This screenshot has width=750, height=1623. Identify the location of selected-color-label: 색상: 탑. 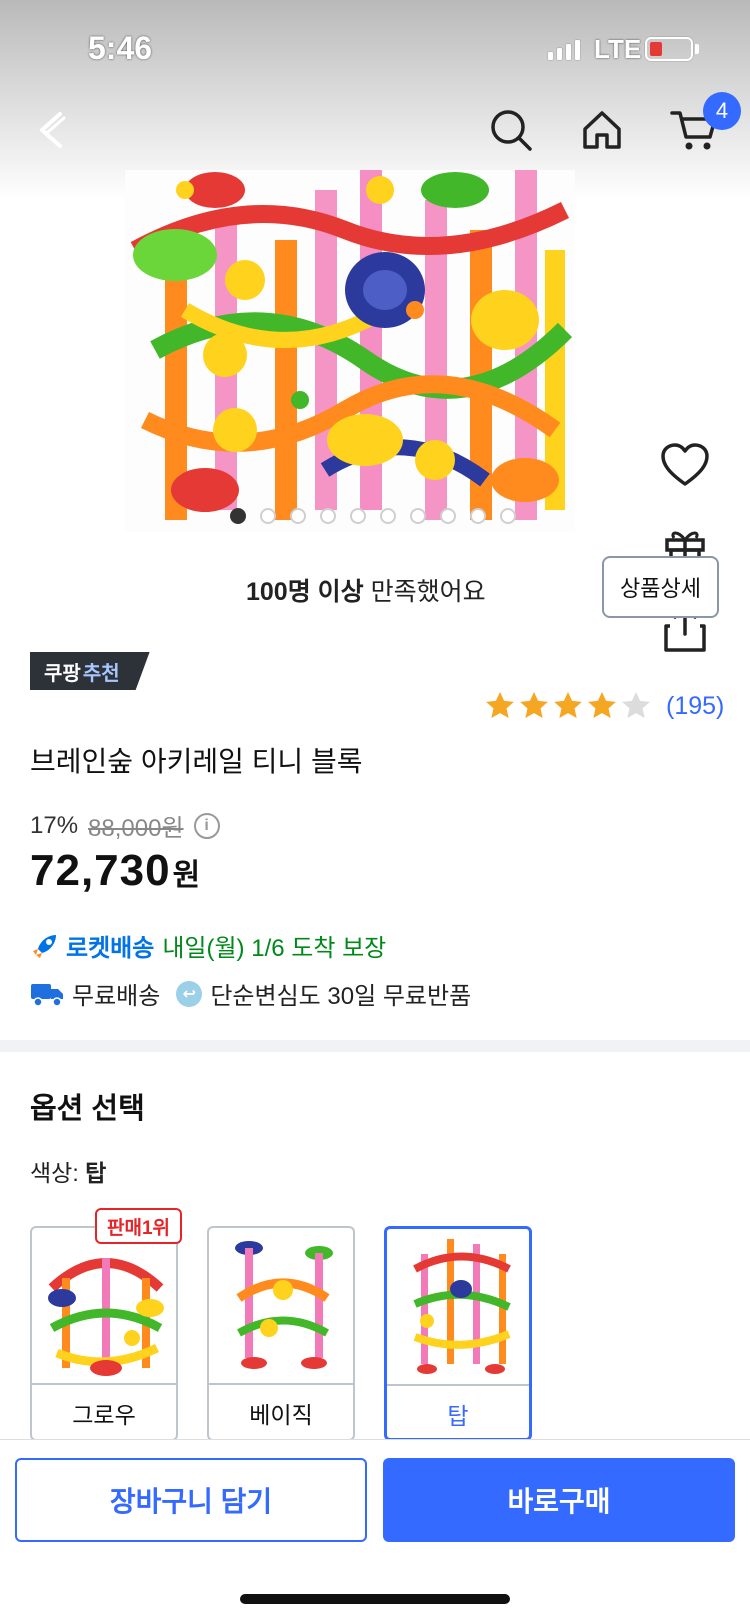
(68, 1171).